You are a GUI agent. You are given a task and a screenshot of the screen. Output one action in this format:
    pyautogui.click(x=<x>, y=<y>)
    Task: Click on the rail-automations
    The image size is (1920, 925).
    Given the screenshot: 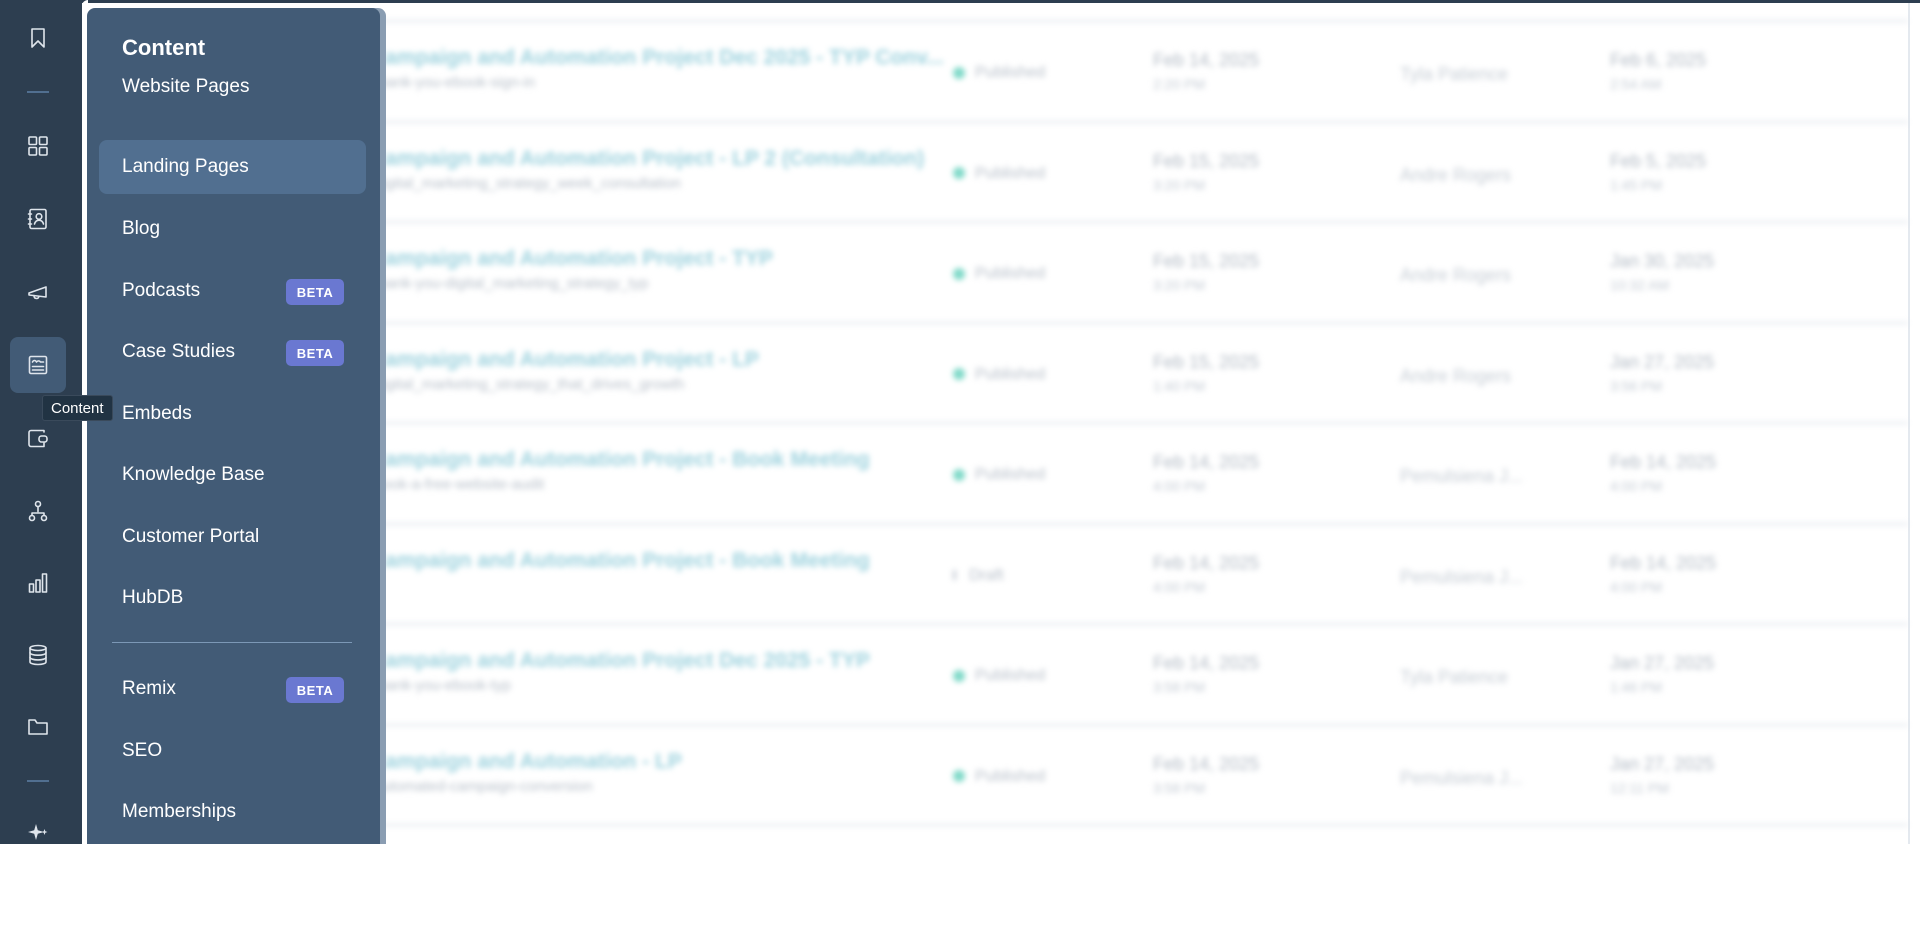 What is the action you would take?
    pyautogui.click(x=38, y=511)
    